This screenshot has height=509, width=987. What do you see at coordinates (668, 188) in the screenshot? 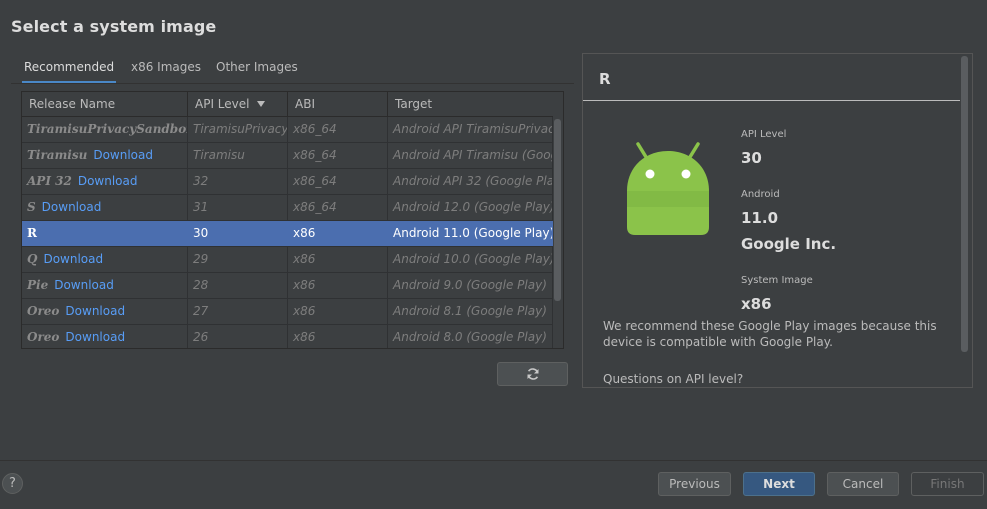
I see `android-robot-icon` at bounding box center [668, 188].